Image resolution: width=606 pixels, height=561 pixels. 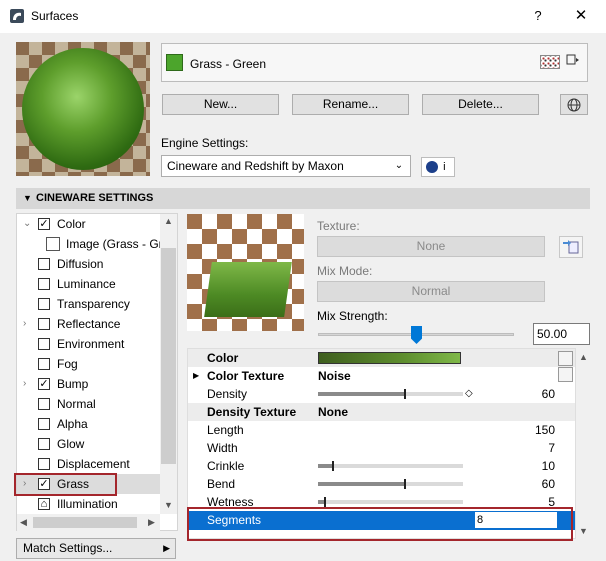 I want to click on engine-settings-dropdown: Cineware and Redshift by Maxon ⌄, so click(x=286, y=166).